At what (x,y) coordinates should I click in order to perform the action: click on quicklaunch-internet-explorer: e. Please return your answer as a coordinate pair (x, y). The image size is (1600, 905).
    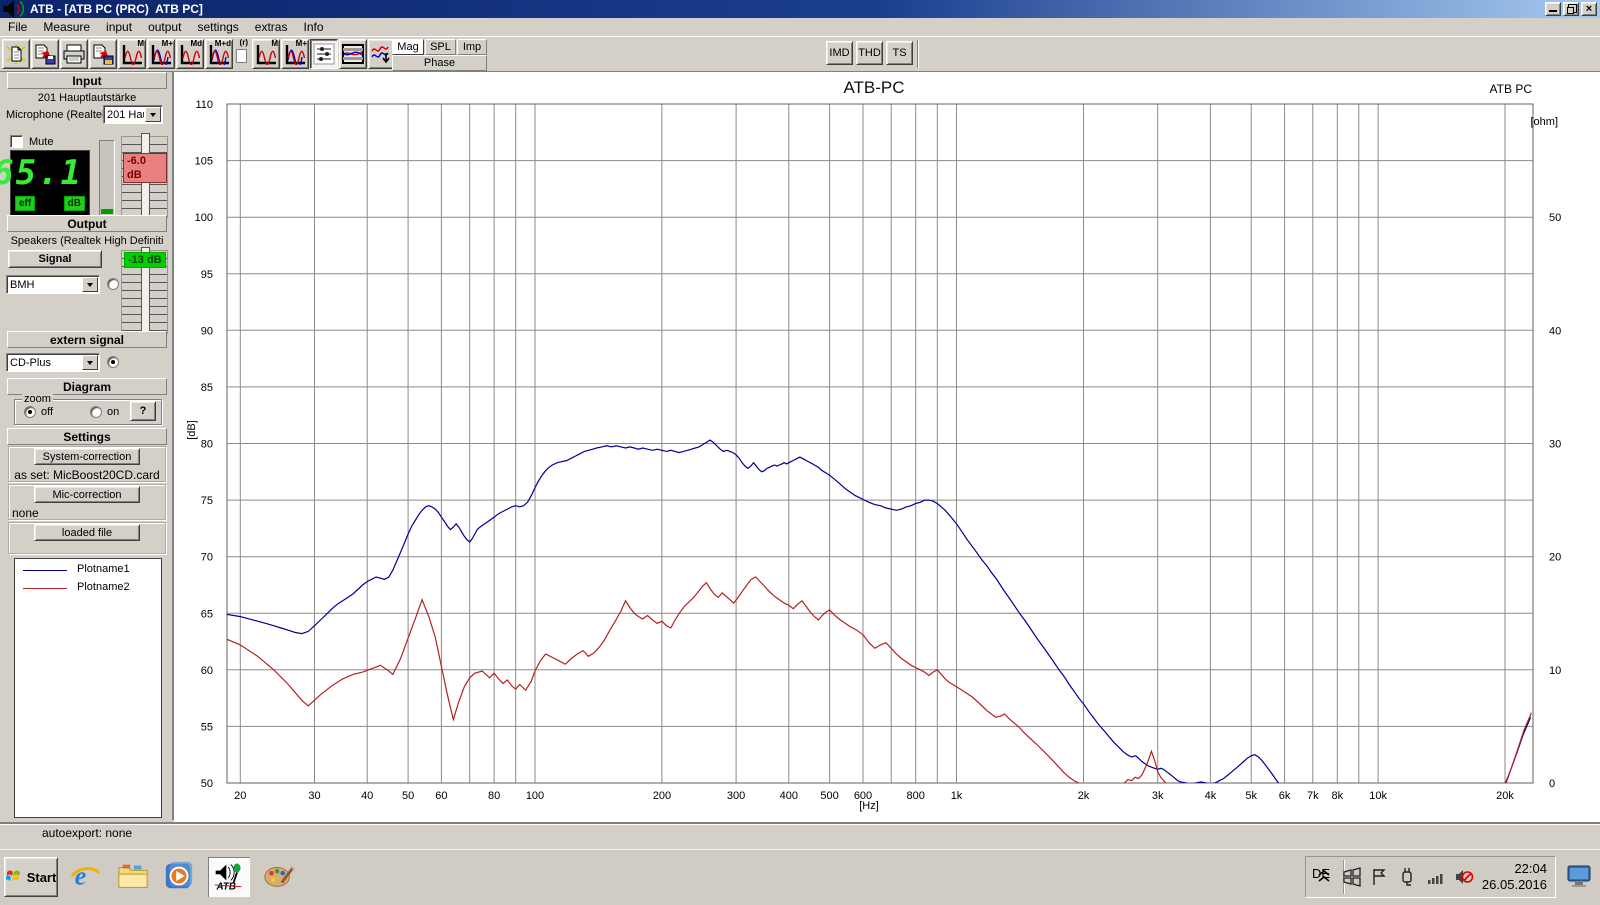
    Looking at the image, I should click on (85, 877).